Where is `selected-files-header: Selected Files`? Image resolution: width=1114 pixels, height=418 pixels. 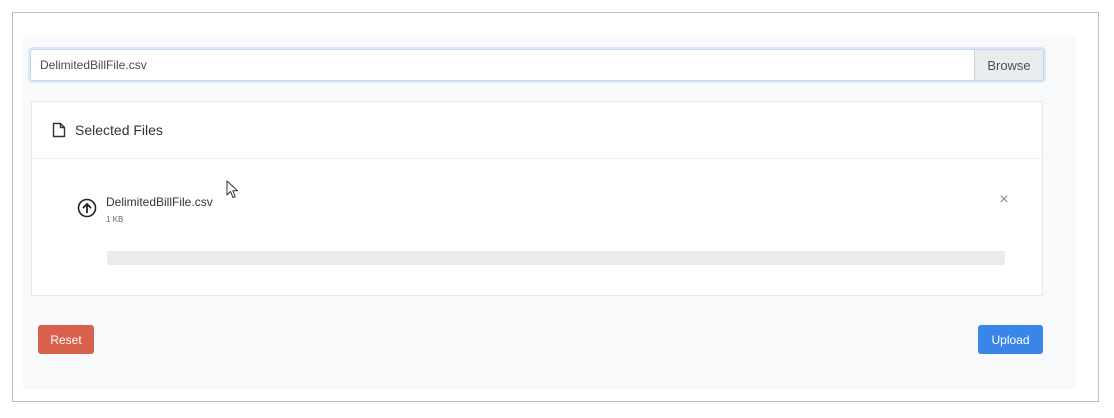
selected-files-header: Selected Files is located at coordinates (537, 130).